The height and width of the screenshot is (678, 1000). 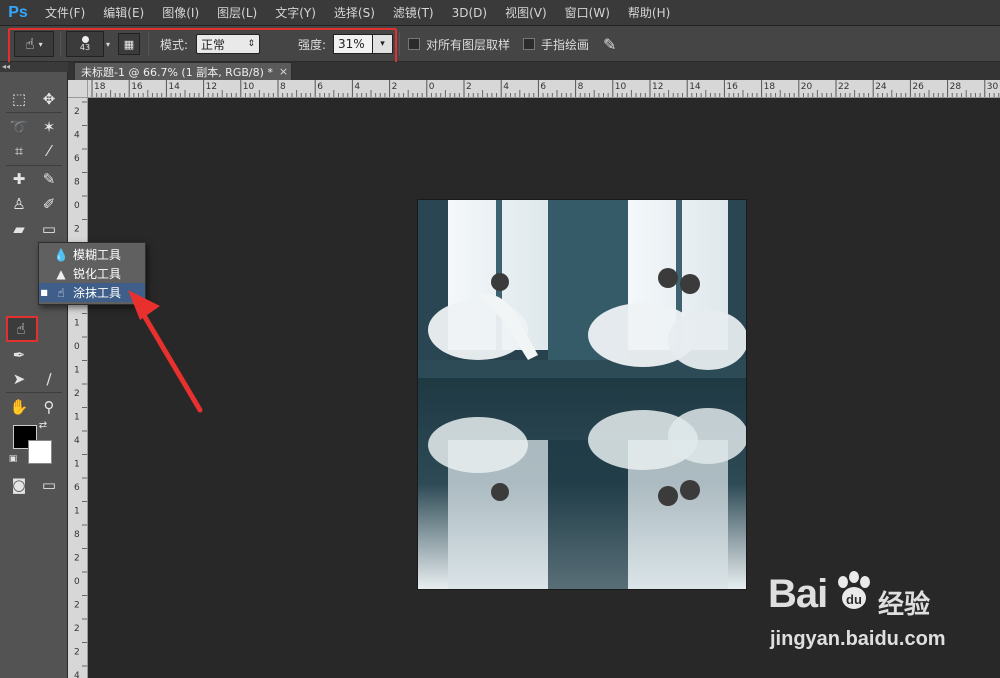 I want to click on line-tool-icon: ∕, so click(x=49, y=379).